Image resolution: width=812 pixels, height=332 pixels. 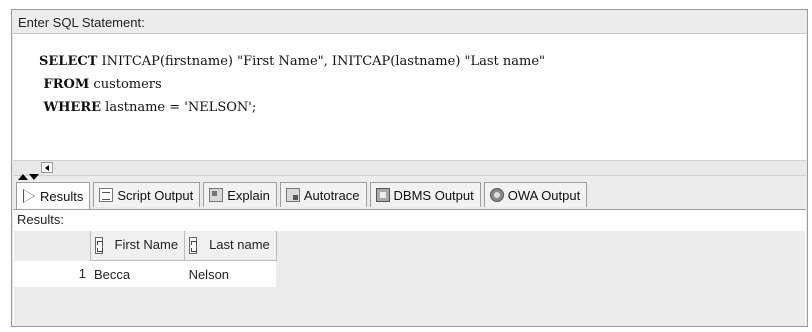 I want to click on tab-results: Results, so click(x=53, y=195).